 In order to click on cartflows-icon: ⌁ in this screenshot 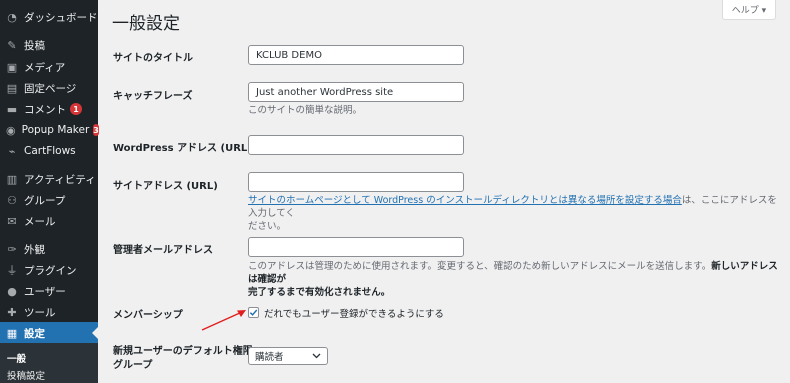, I will do `click(12, 151)`.